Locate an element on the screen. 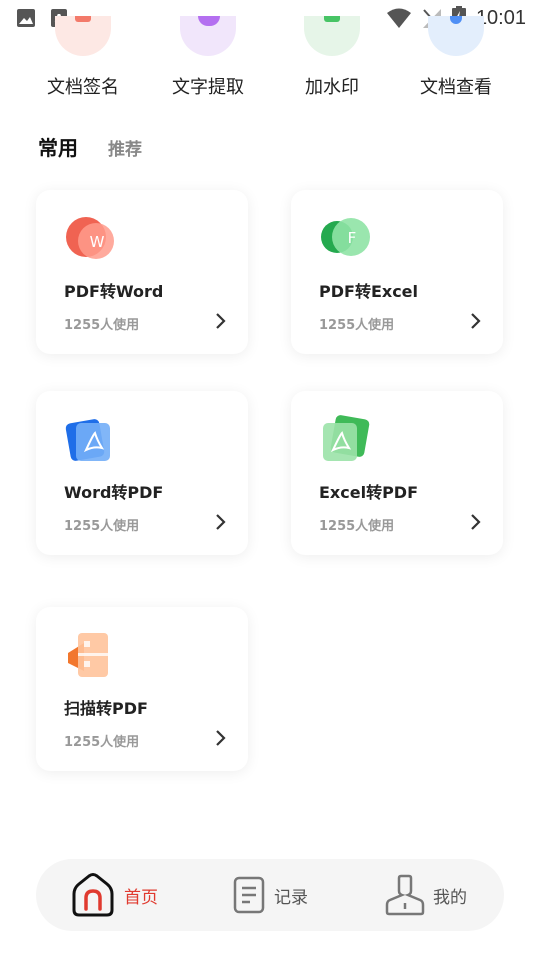  sign-icon is located at coordinates (83, 36).